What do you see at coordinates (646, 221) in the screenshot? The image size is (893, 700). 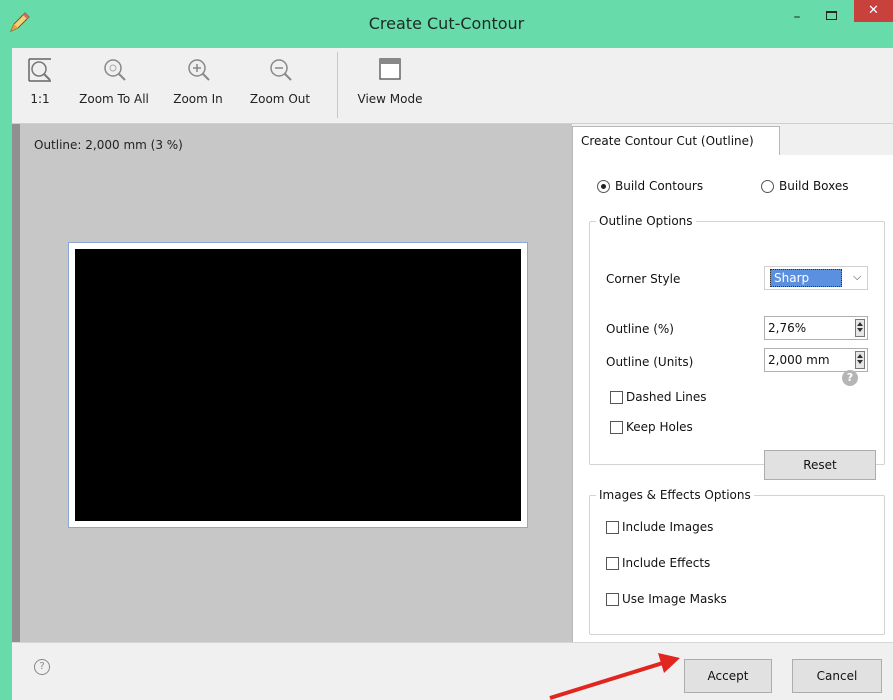 I see `outline-options-title: Outline Options` at bounding box center [646, 221].